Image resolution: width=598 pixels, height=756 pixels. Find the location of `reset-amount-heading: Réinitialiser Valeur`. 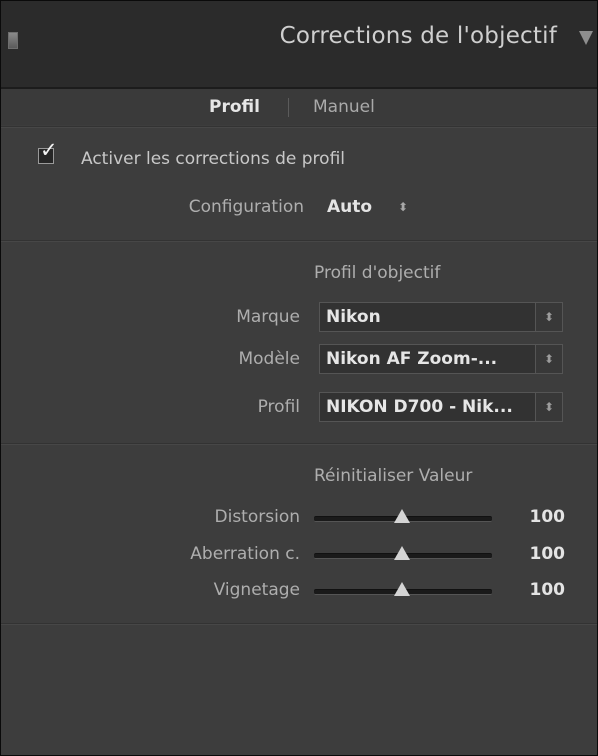

reset-amount-heading: Réinitialiser Valeur is located at coordinates (393, 476).